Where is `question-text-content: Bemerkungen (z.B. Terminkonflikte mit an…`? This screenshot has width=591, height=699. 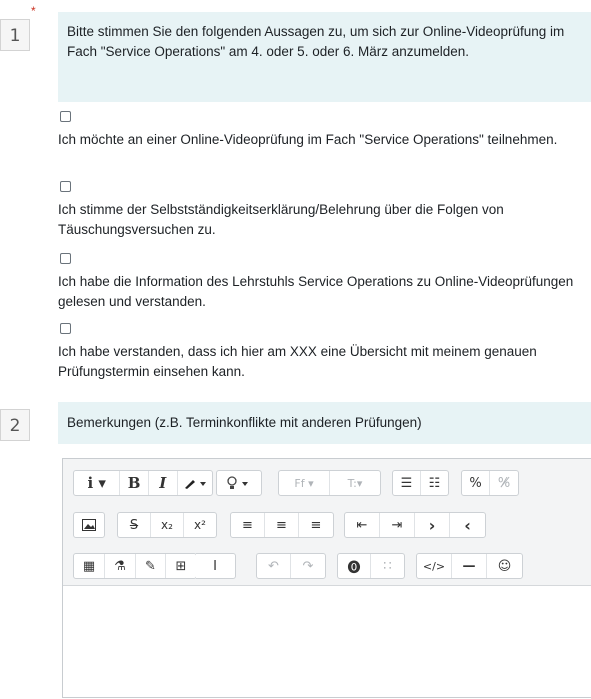 question-text-content: Bemerkungen (z.B. Terminkonflikte mit an… is located at coordinates (244, 422).